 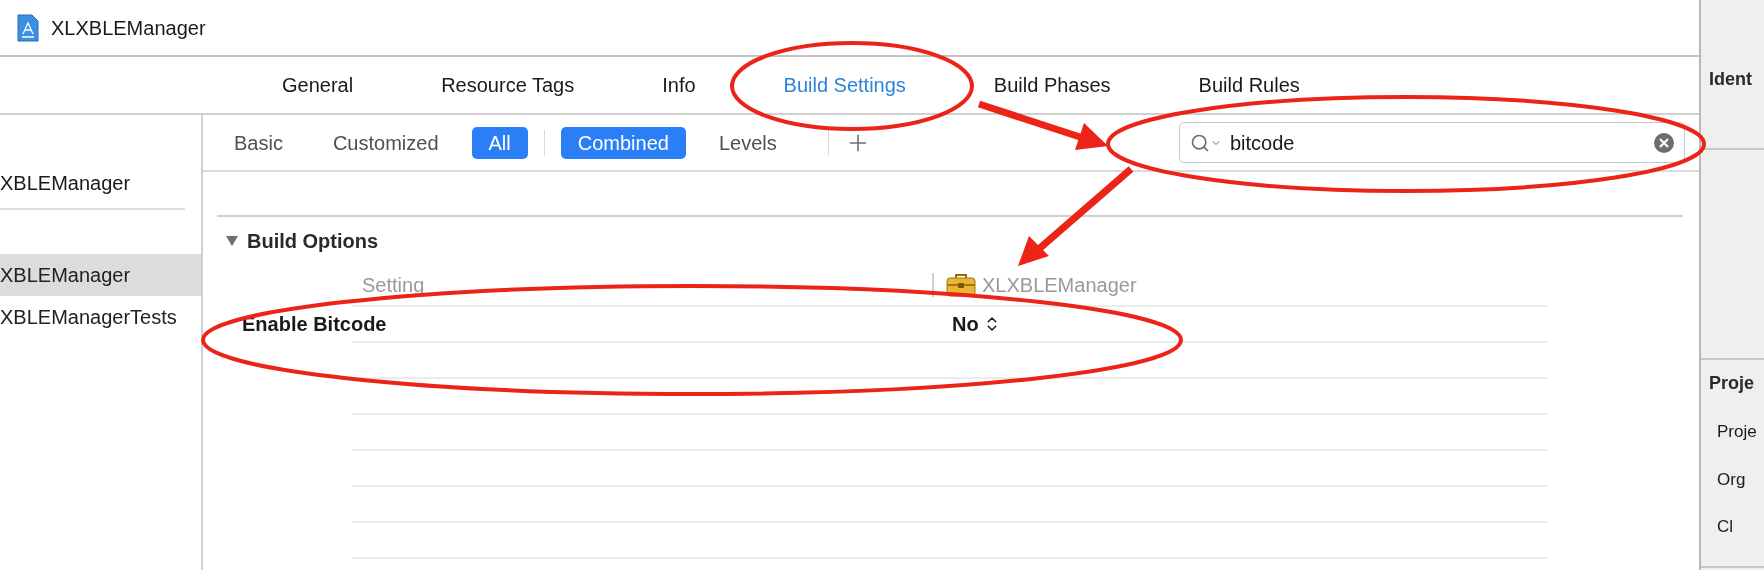 What do you see at coordinates (385, 142) in the screenshot?
I see `filter-button: Customized` at bounding box center [385, 142].